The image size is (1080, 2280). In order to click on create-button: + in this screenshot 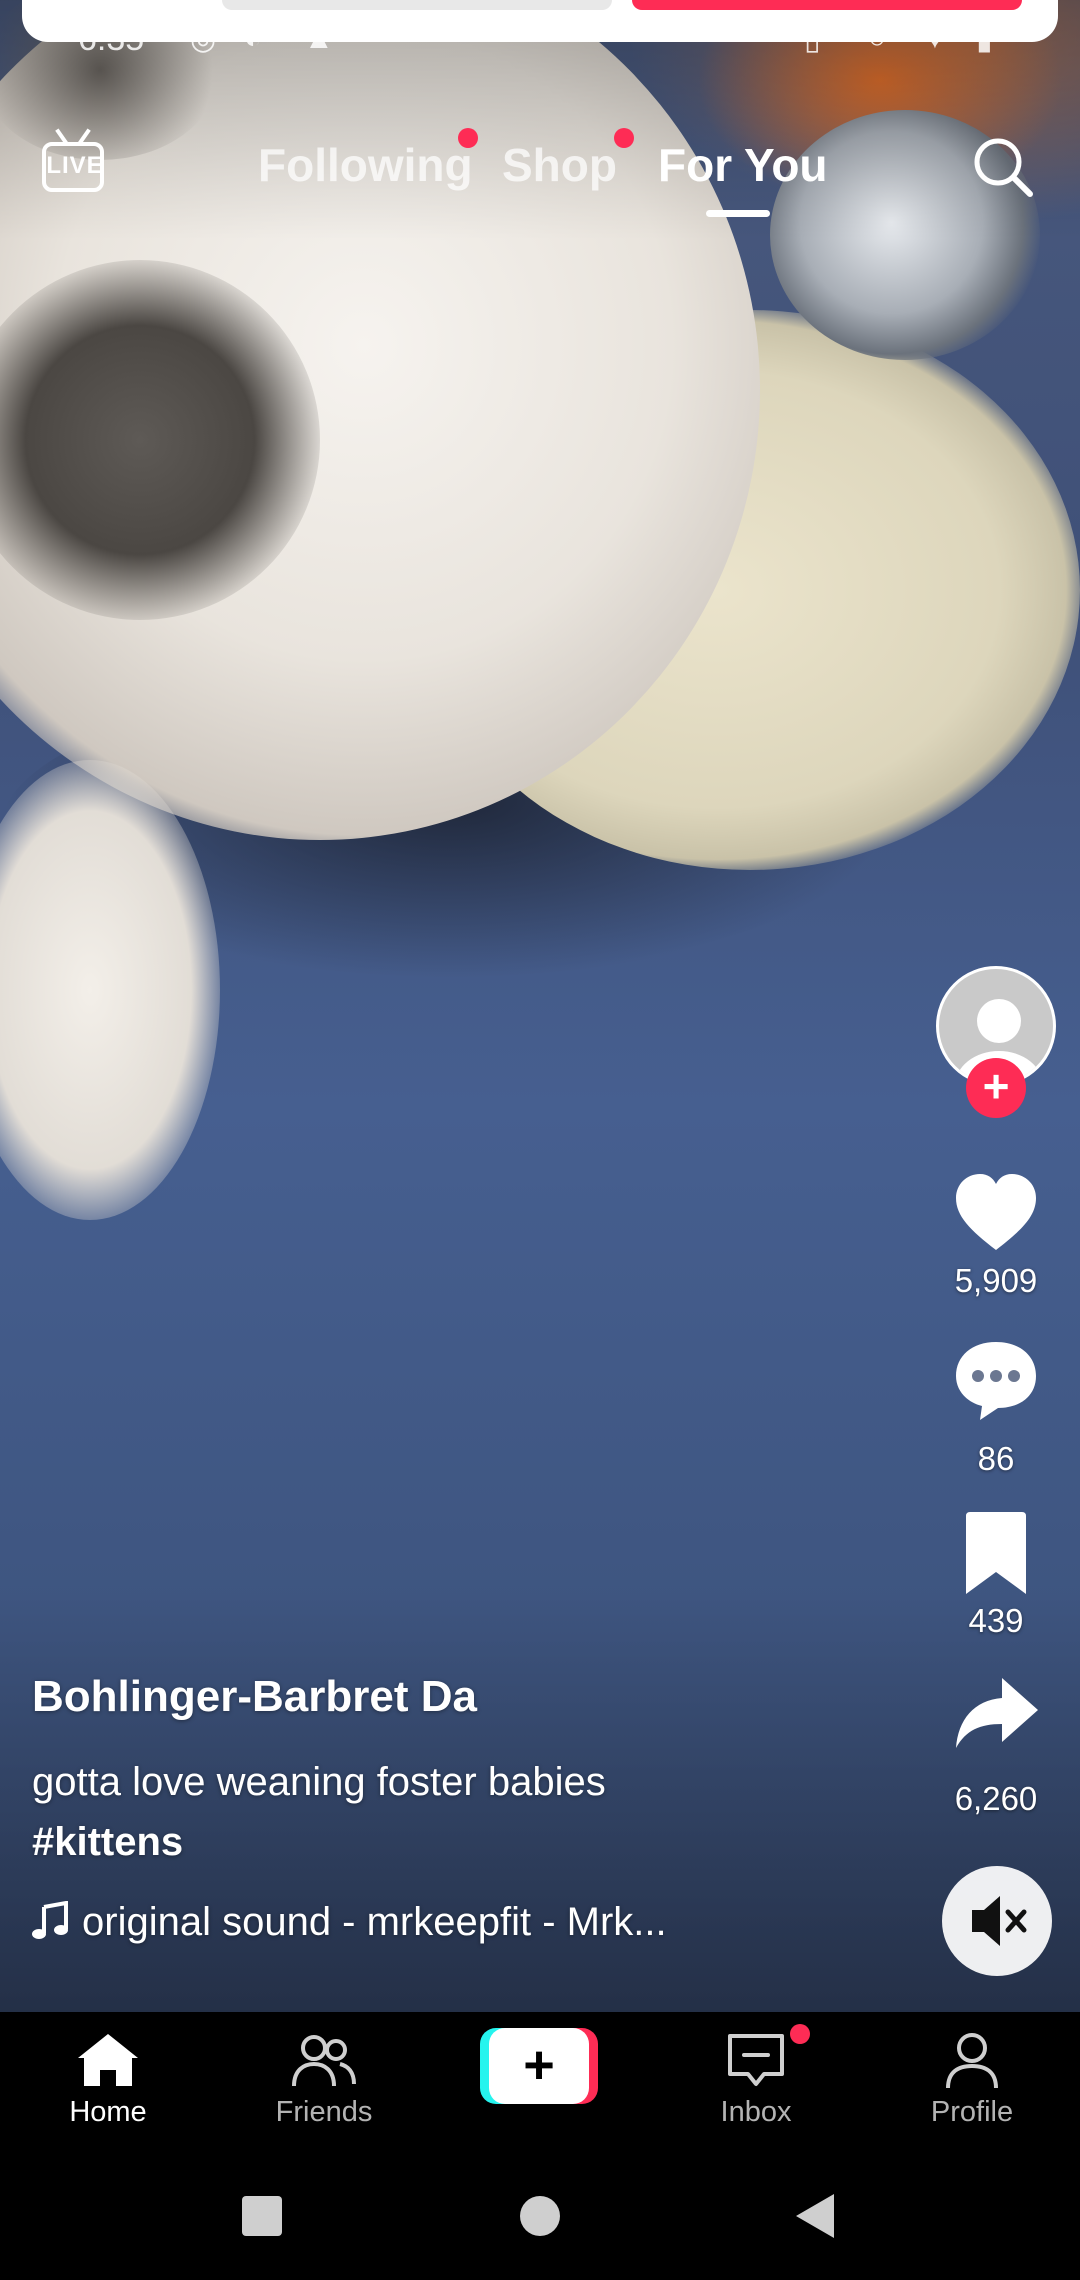, I will do `click(539, 2066)`.